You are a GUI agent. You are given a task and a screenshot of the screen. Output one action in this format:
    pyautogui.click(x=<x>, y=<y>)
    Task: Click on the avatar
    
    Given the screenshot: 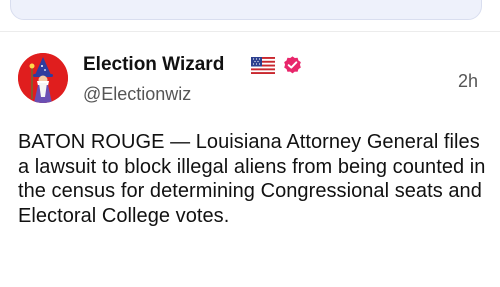 What is the action you would take?
    pyautogui.click(x=43, y=78)
    